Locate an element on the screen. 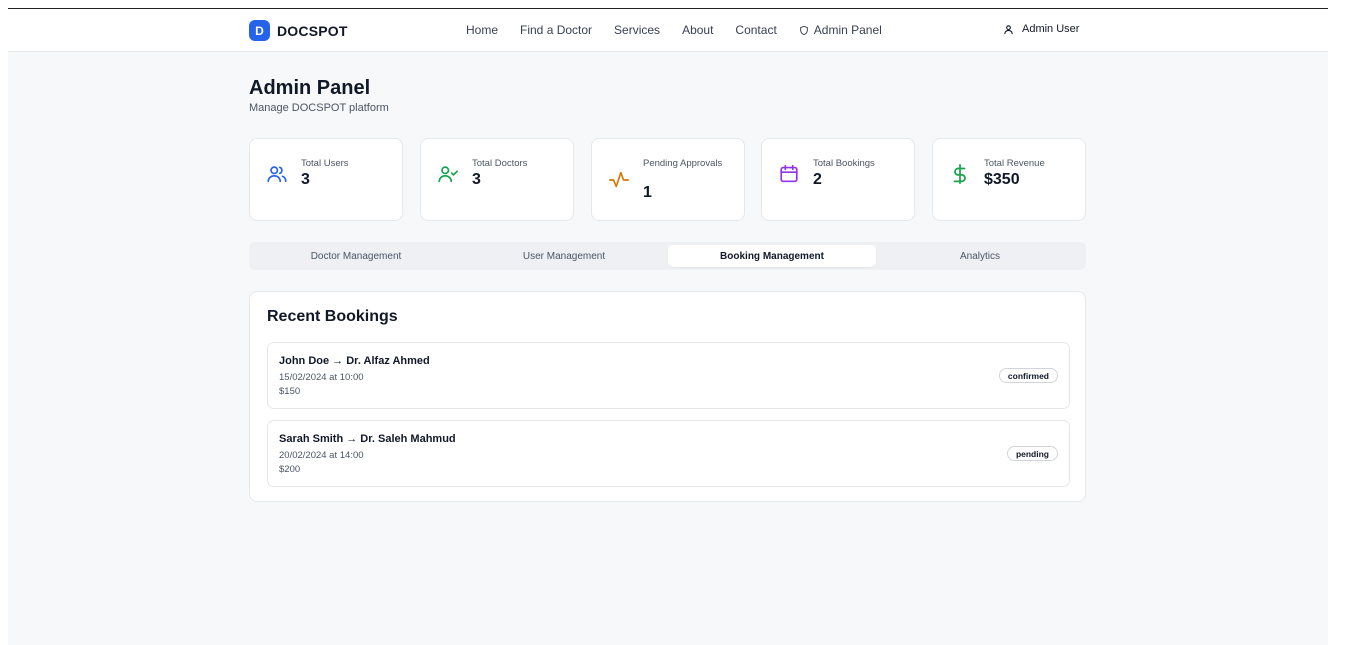 The height and width of the screenshot is (645, 1348). stat-label: Total Doctors is located at coordinates (500, 163).